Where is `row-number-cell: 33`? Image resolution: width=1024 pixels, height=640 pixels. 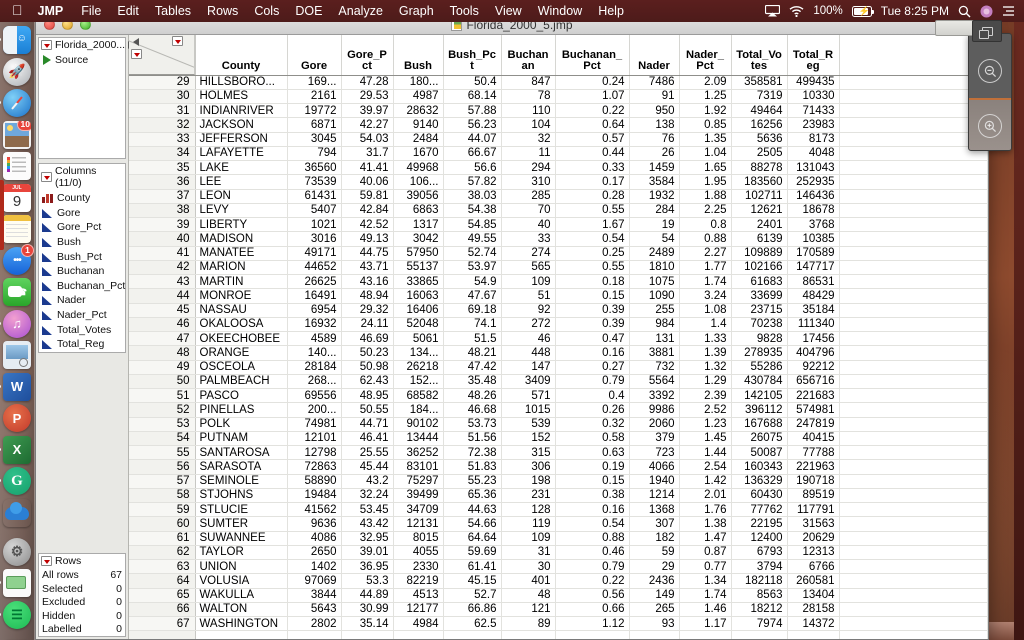
row-number-cell: 33 is located at coordinates (162, 139).